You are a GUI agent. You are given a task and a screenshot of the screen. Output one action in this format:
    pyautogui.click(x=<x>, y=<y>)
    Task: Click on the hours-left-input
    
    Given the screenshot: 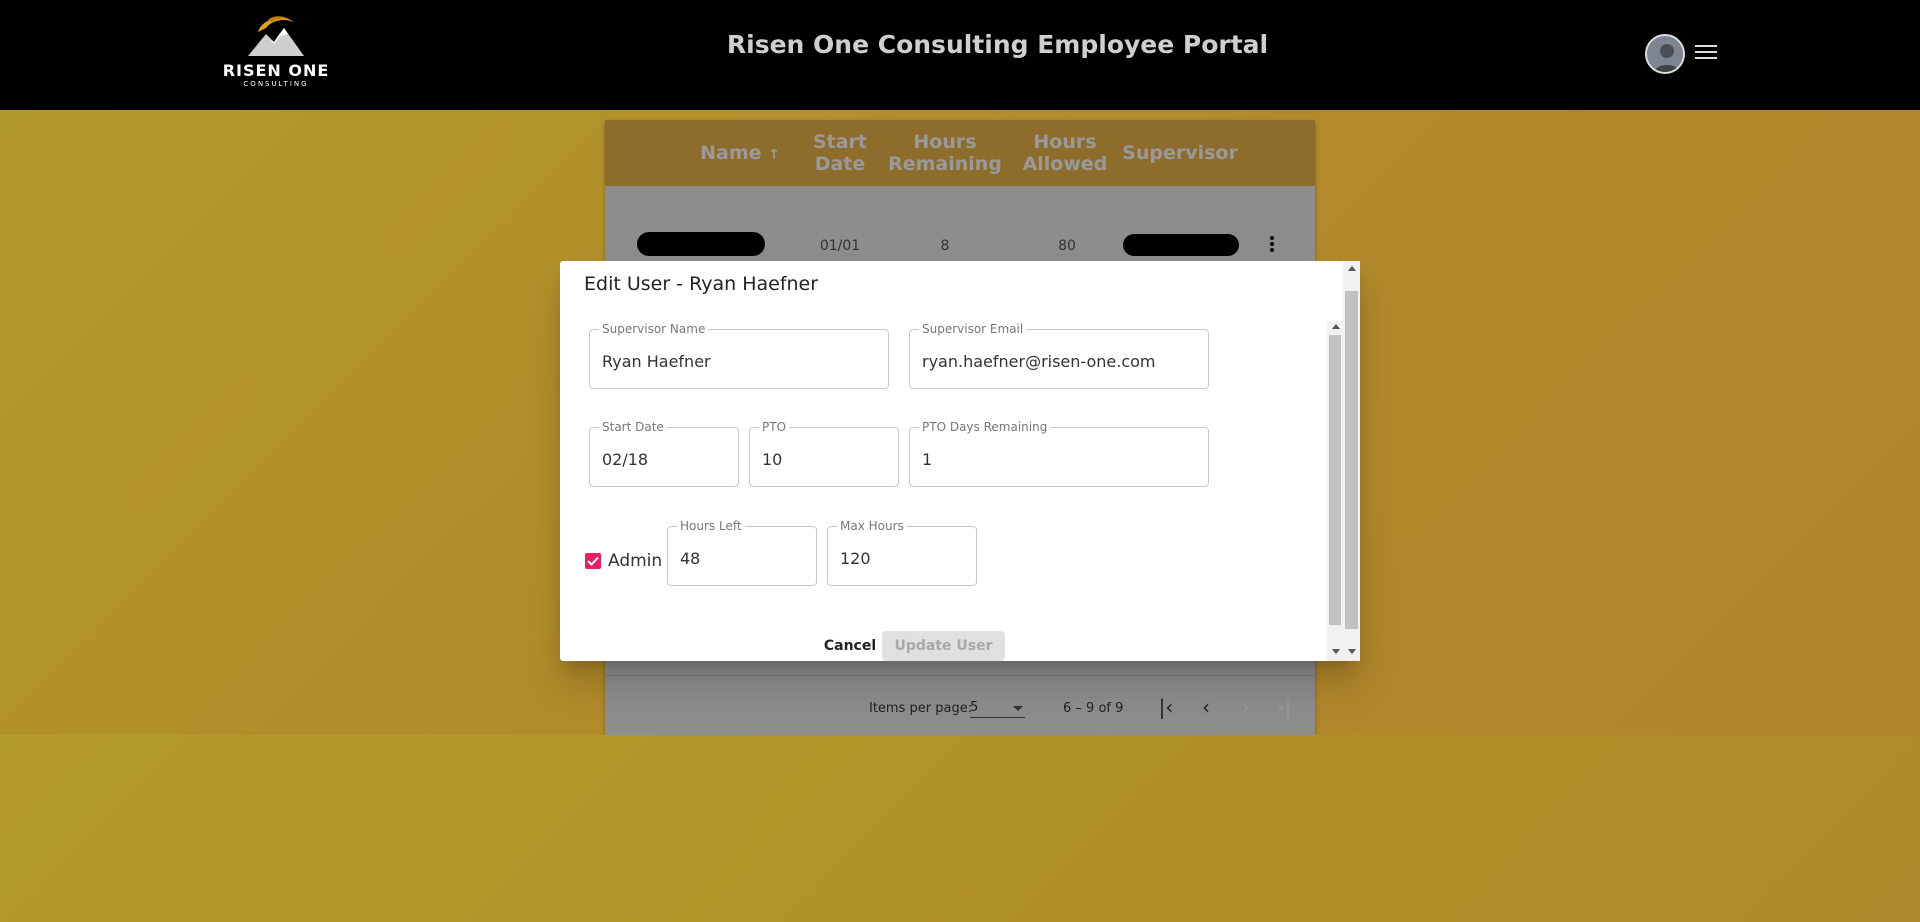 What is the action you would take?
    pyautogui.click(x=744, y=558)
    